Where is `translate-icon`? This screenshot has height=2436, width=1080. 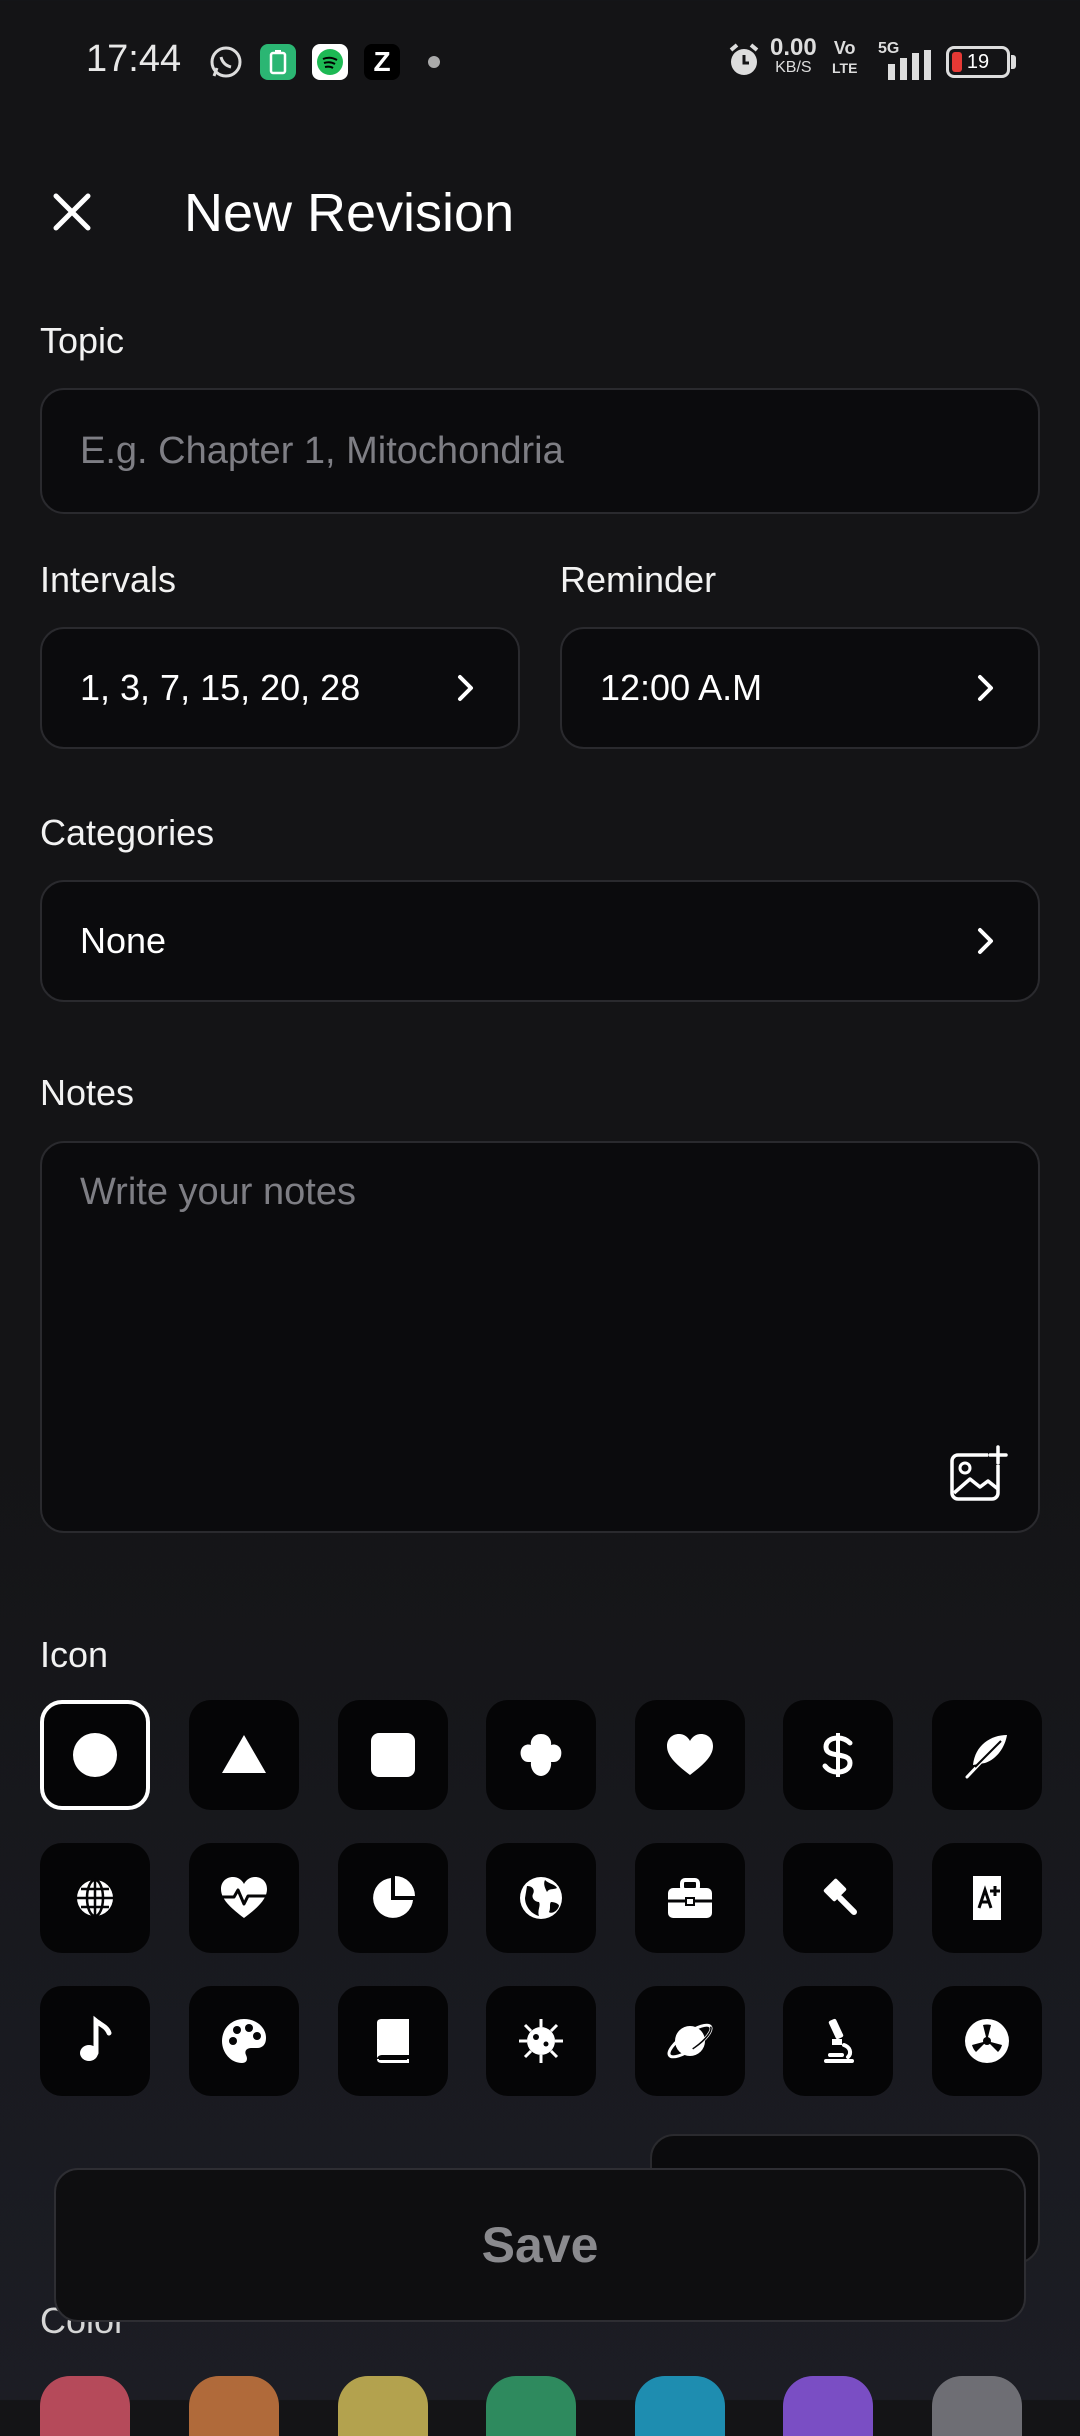 translate-icon is located at coordinates (987, 1898).